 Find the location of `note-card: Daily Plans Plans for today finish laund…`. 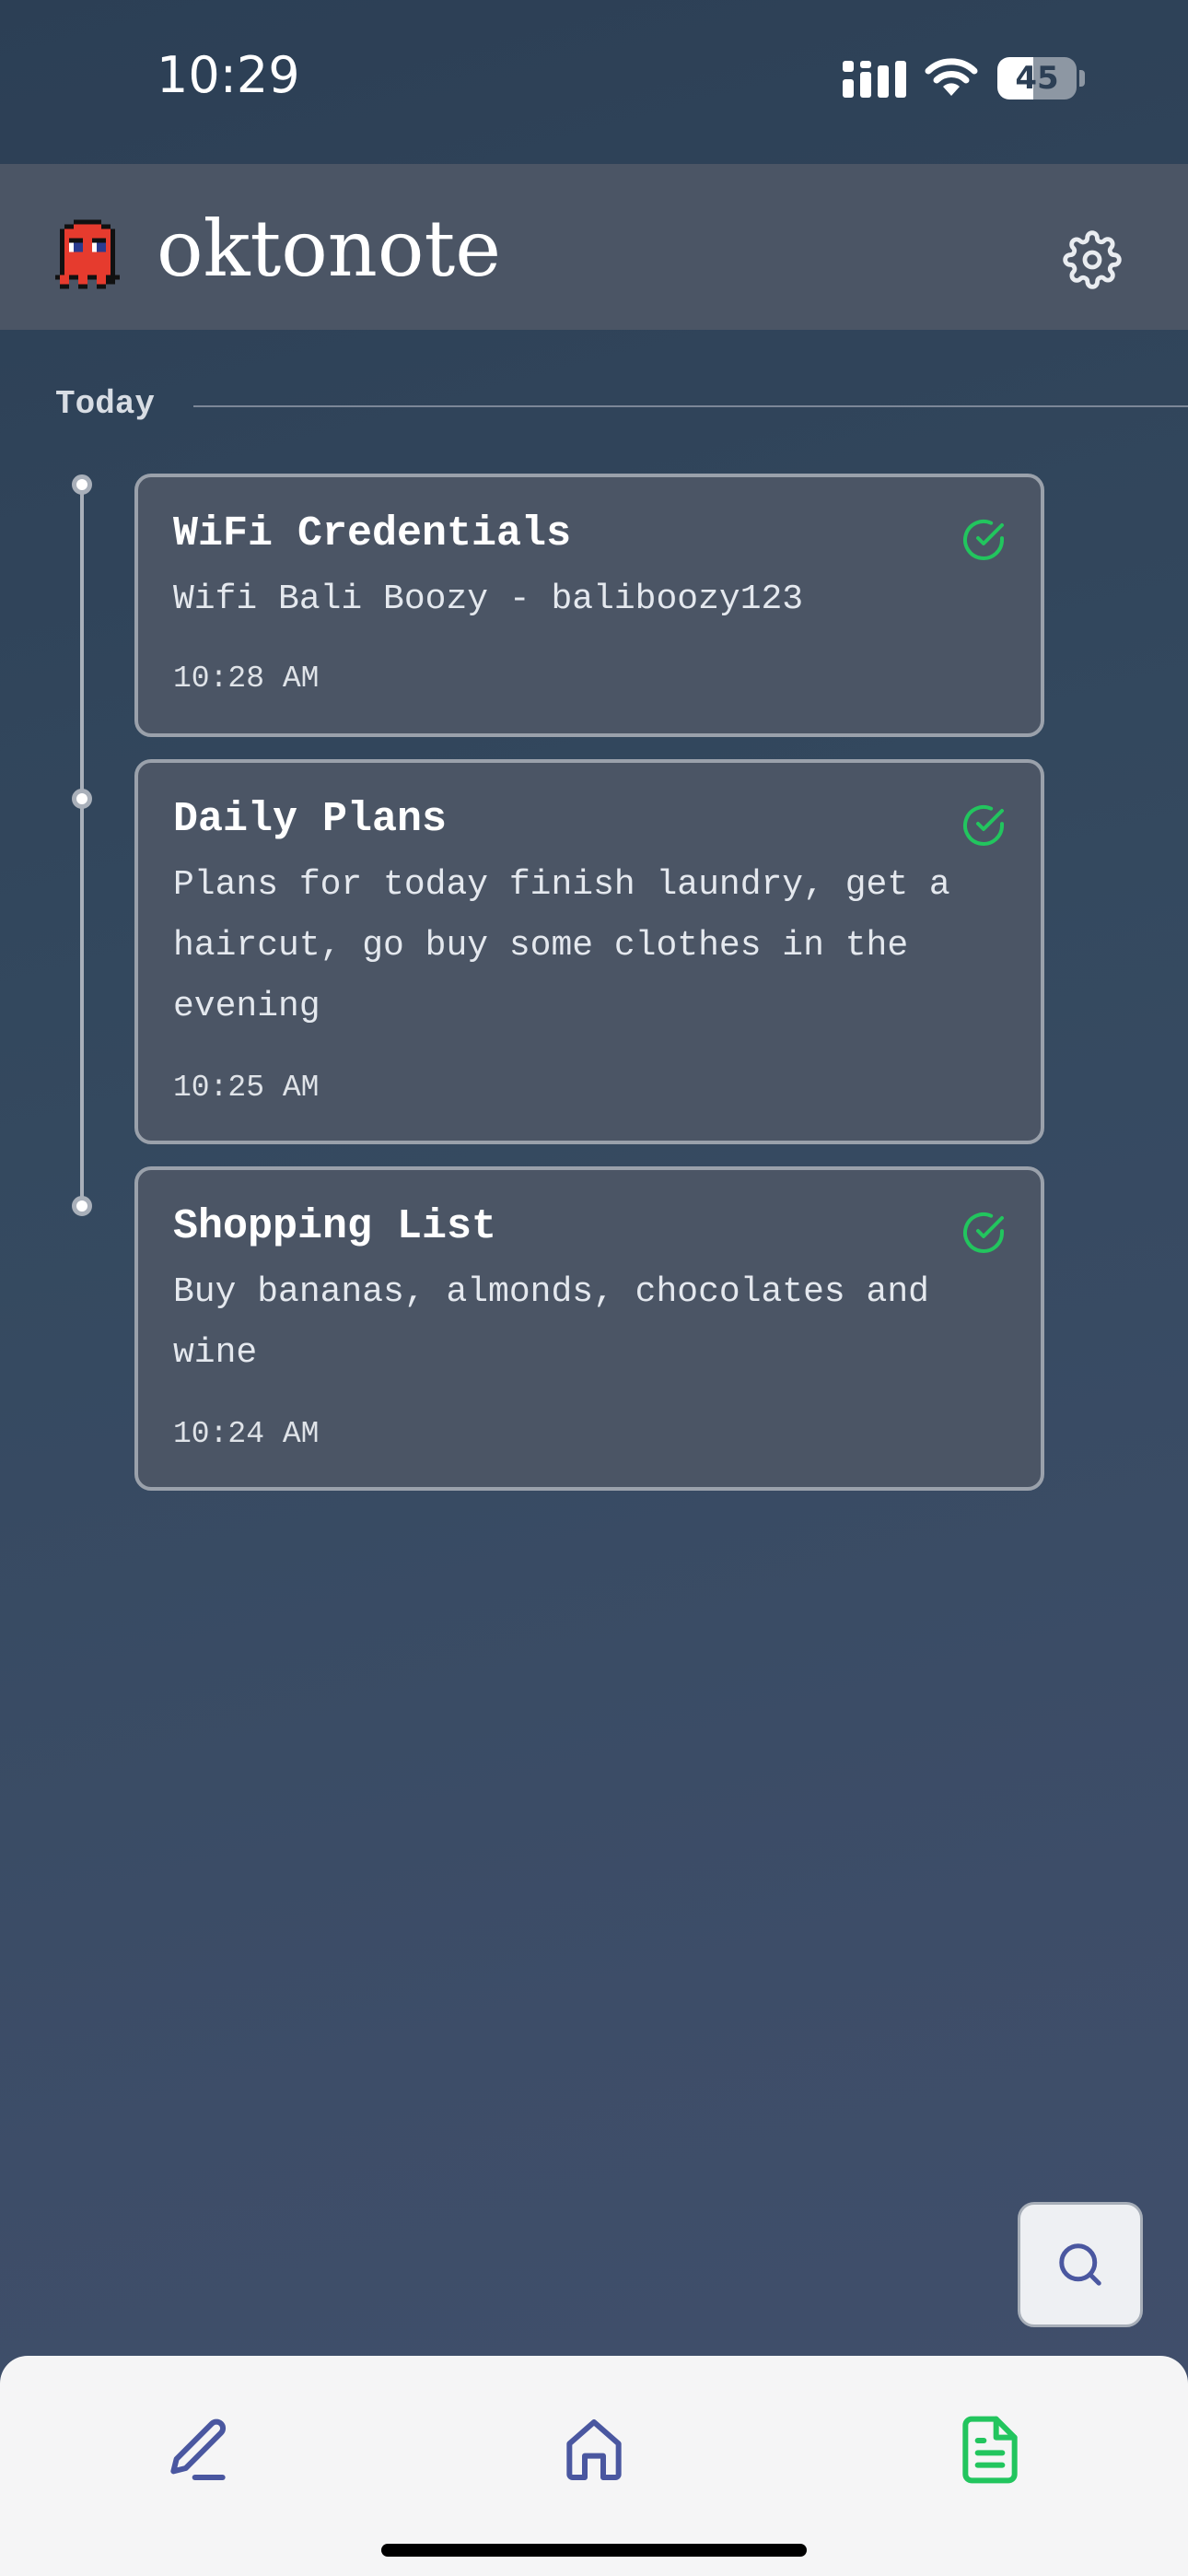

note-card: Daily Plans Plans for today finish laund… is located at coordinates (589, 951).